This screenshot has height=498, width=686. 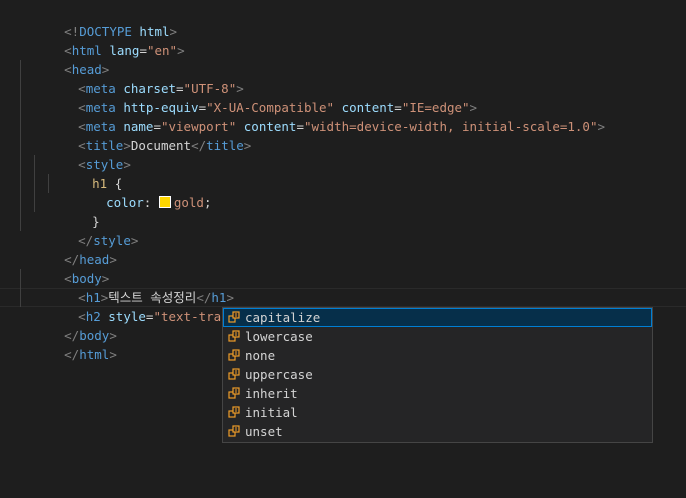 What do you see at coordinates (437, 317) in the screenshot?
I see `suggestion-item-capitalize: capitalize` at bounding box center [437, 317].